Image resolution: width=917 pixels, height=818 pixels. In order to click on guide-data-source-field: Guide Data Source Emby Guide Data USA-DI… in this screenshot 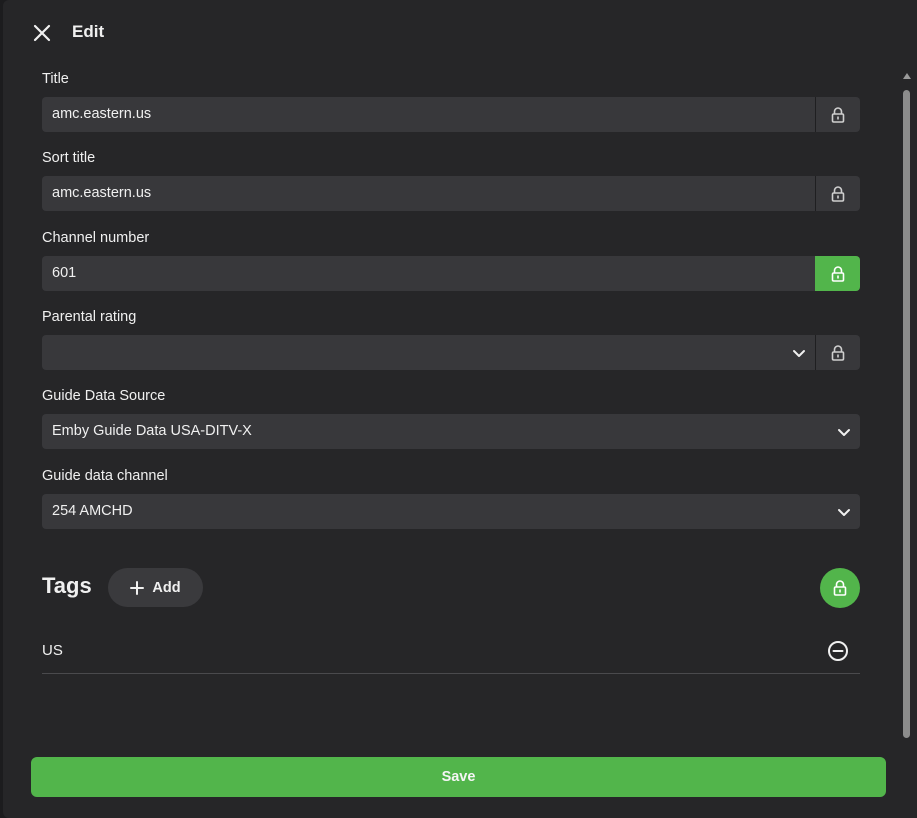, I will do `click(451, 417)`.